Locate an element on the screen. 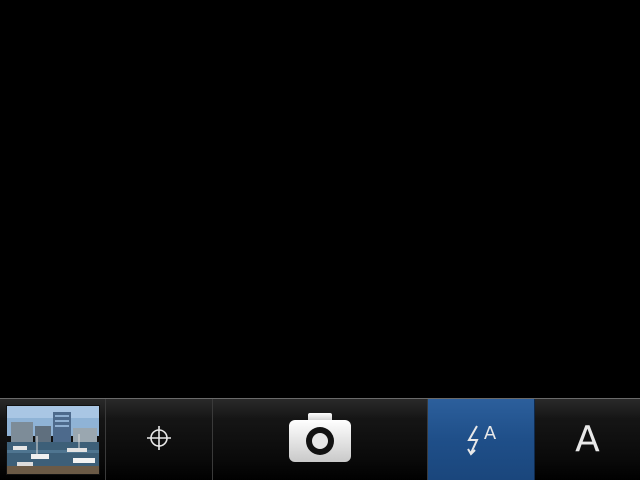 This screenshot has height=480, width=640. shutter-button is located at coordinates (320, 439).